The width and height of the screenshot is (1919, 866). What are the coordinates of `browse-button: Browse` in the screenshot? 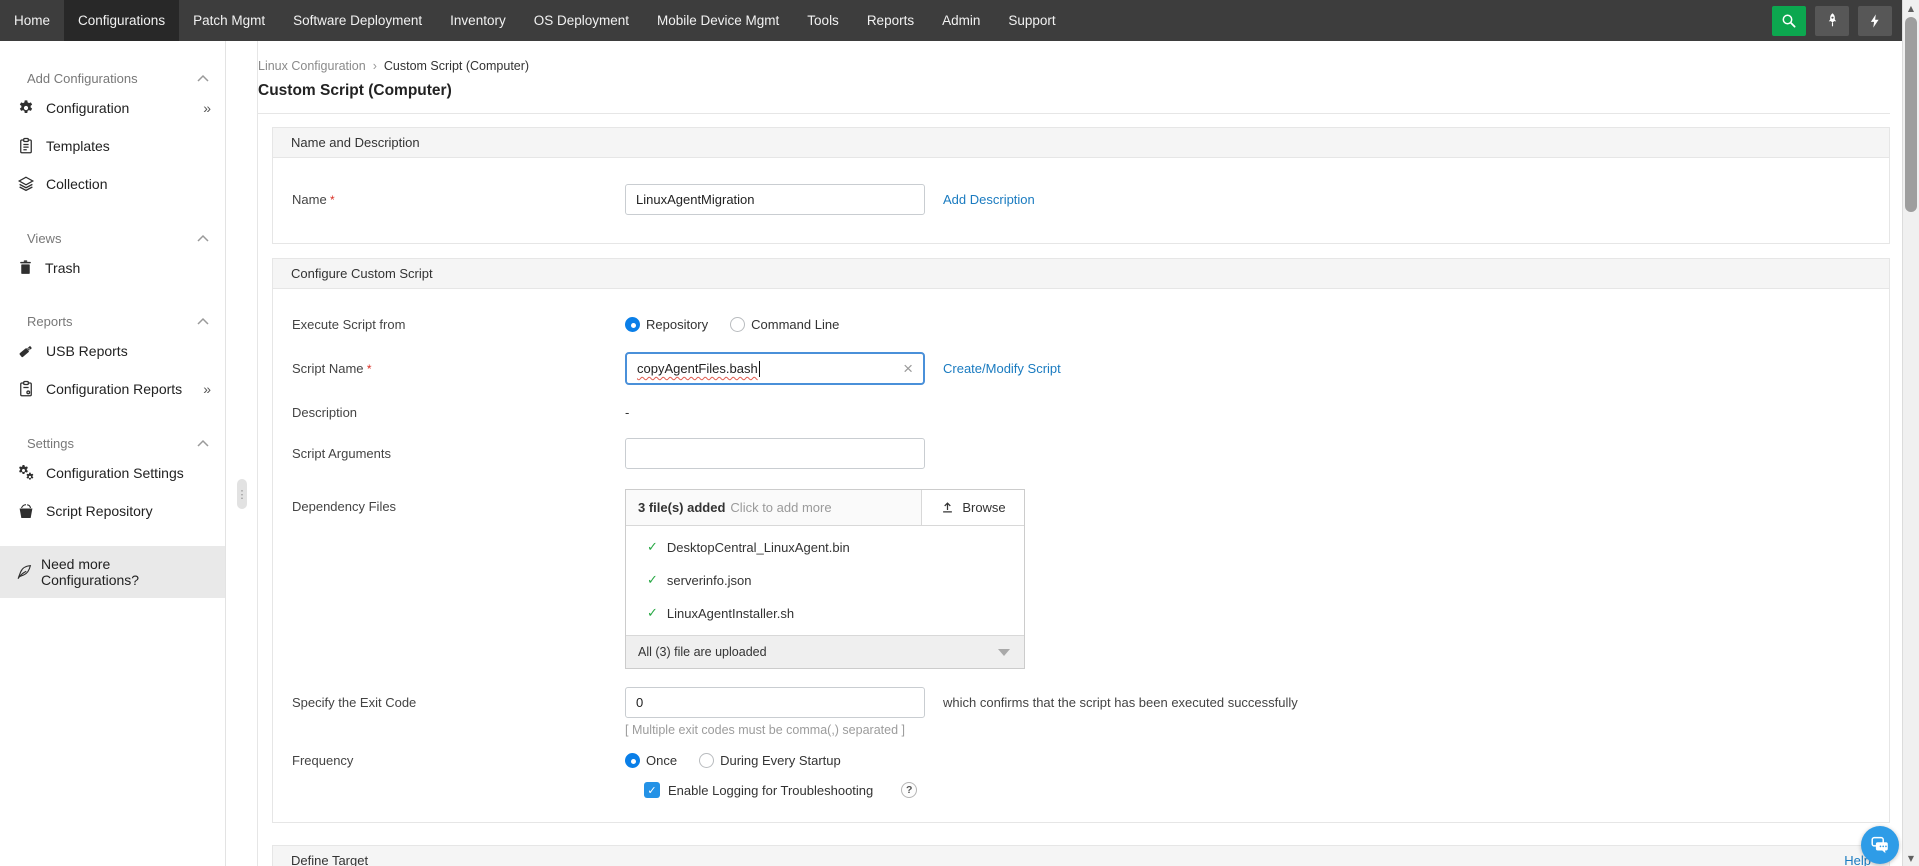 It's located at (972, 507).